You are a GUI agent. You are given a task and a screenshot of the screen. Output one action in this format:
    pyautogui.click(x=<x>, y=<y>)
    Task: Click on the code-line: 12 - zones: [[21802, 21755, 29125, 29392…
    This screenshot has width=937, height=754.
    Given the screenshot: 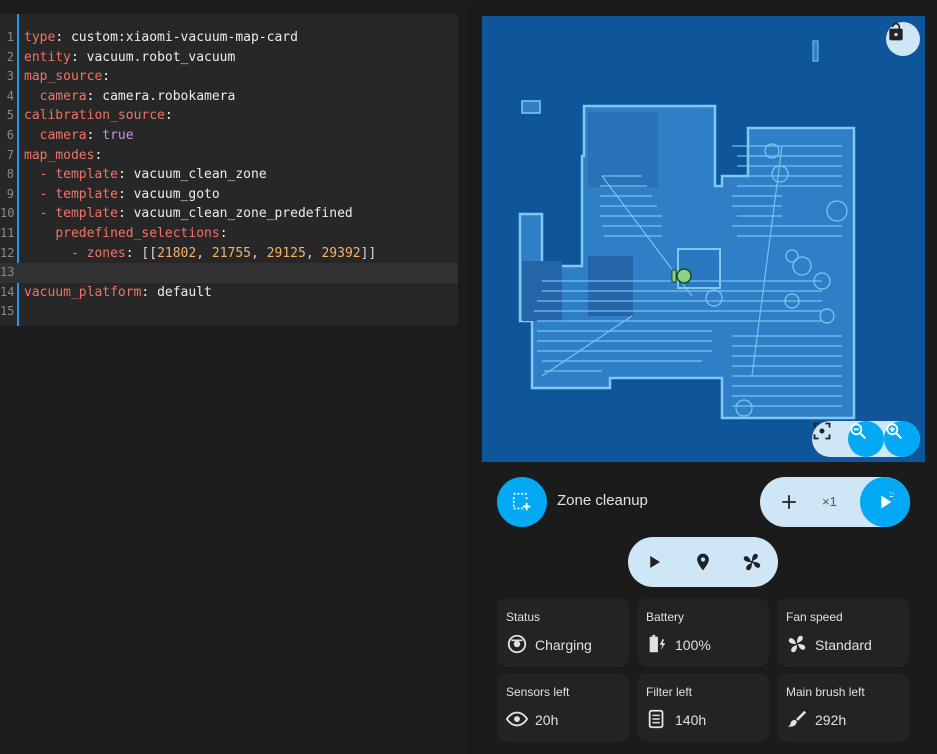 What is the action you would take?
    pyautogui.click(x=229, y=254)
    